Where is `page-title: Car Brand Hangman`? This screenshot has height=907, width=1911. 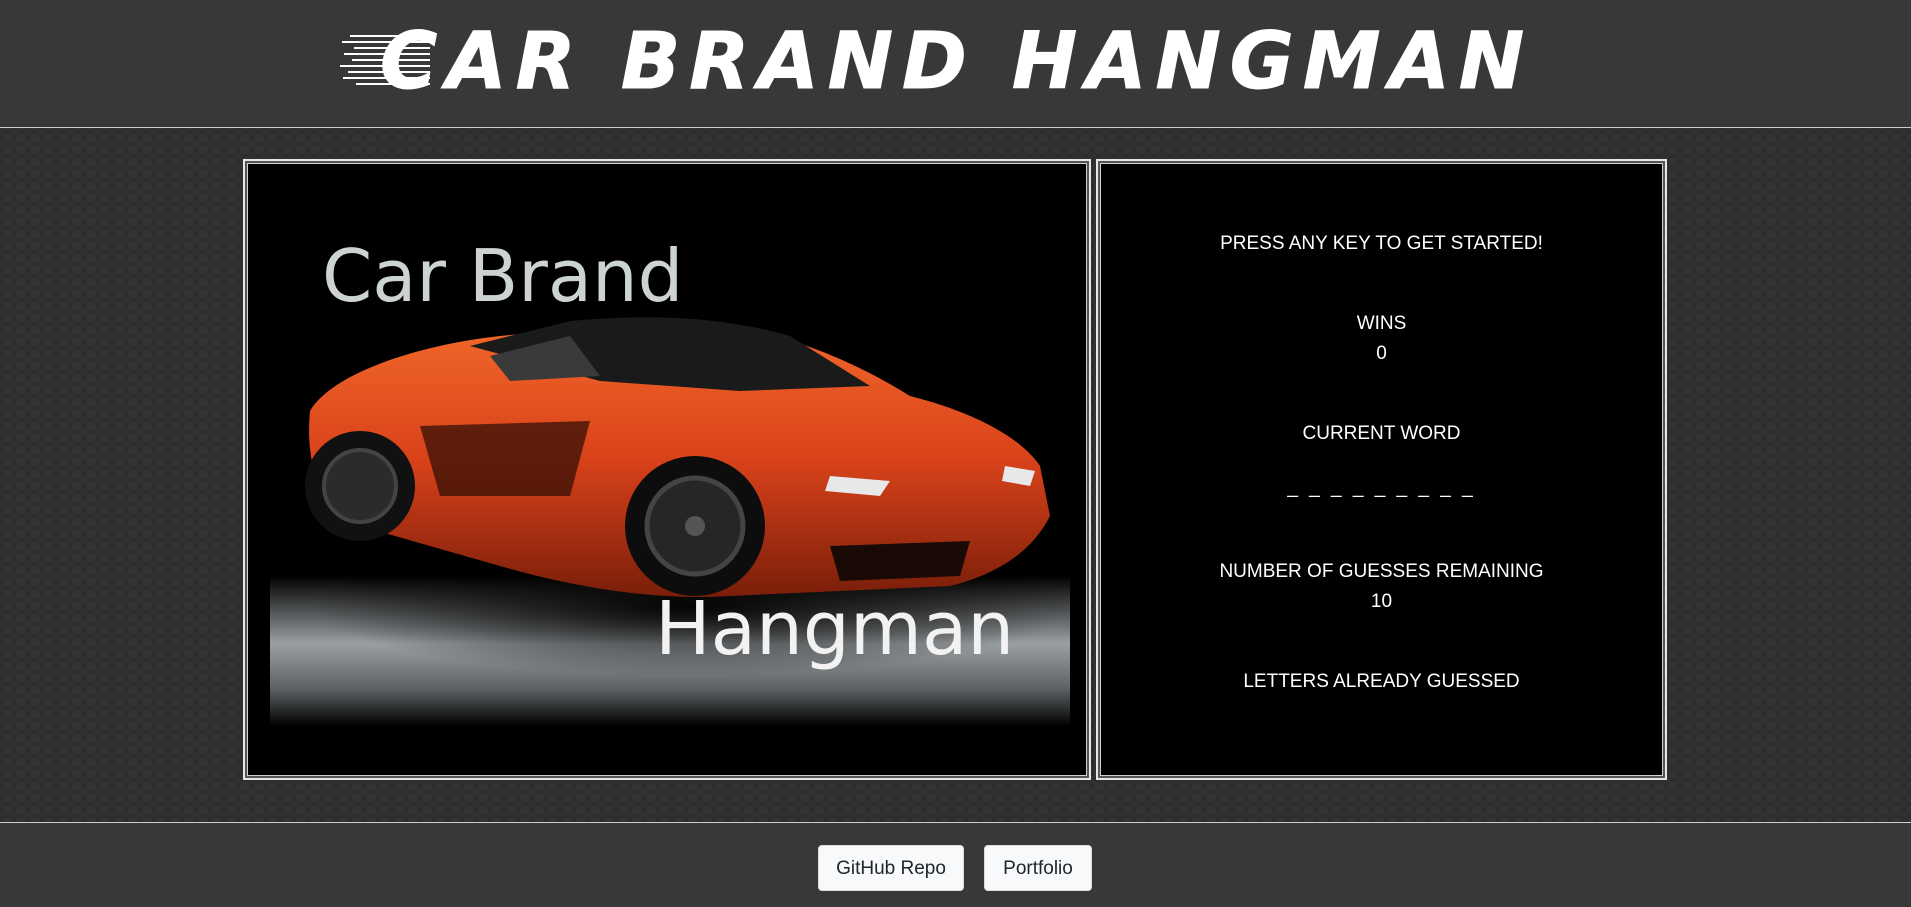 page-title: Car Brand Hangman is located at coordinates (956, 62).